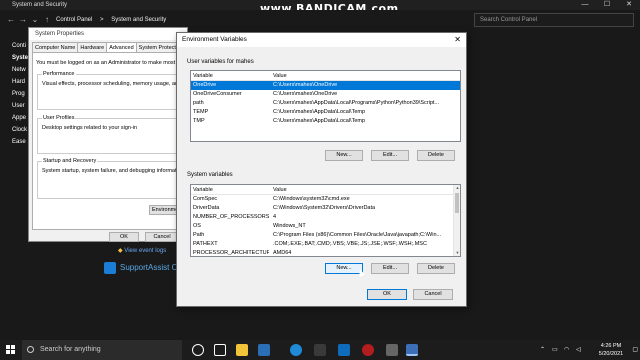  Describe the element at coordinates (20, 82) in the screenshot. I see `sidebar-item: Hard` at that location.